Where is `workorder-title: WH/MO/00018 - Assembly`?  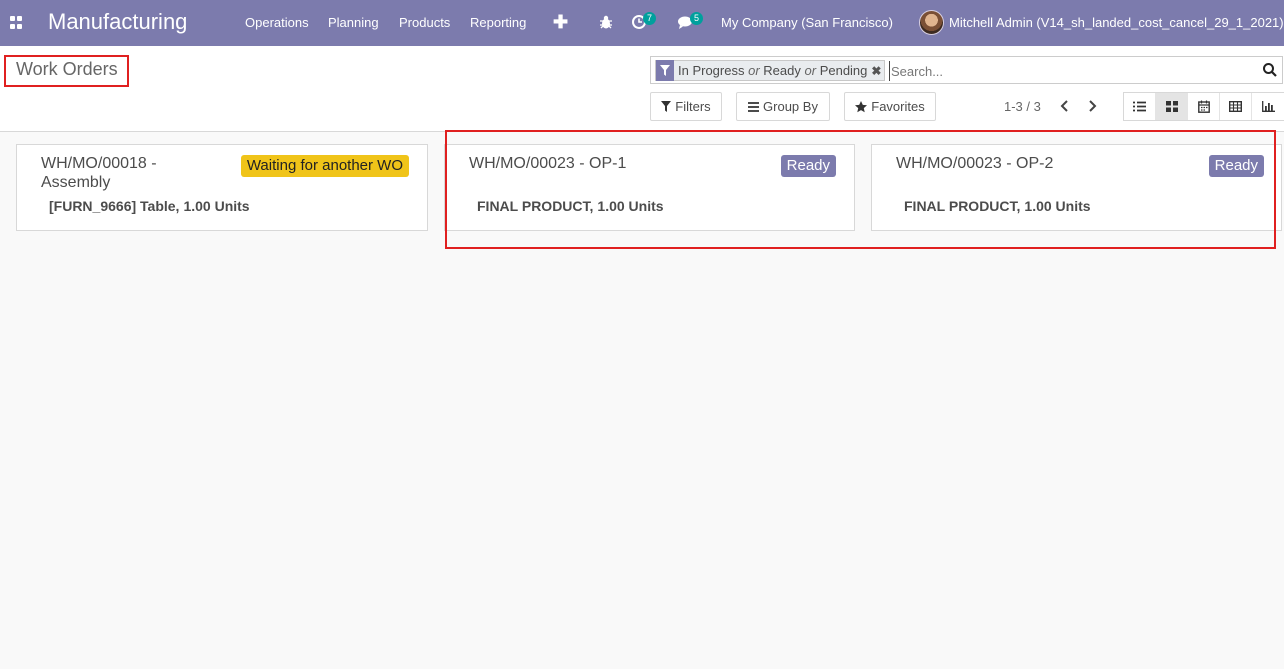
workorder-title: WH/MO/00018 - Assembly is located at coordinates (99, 173).